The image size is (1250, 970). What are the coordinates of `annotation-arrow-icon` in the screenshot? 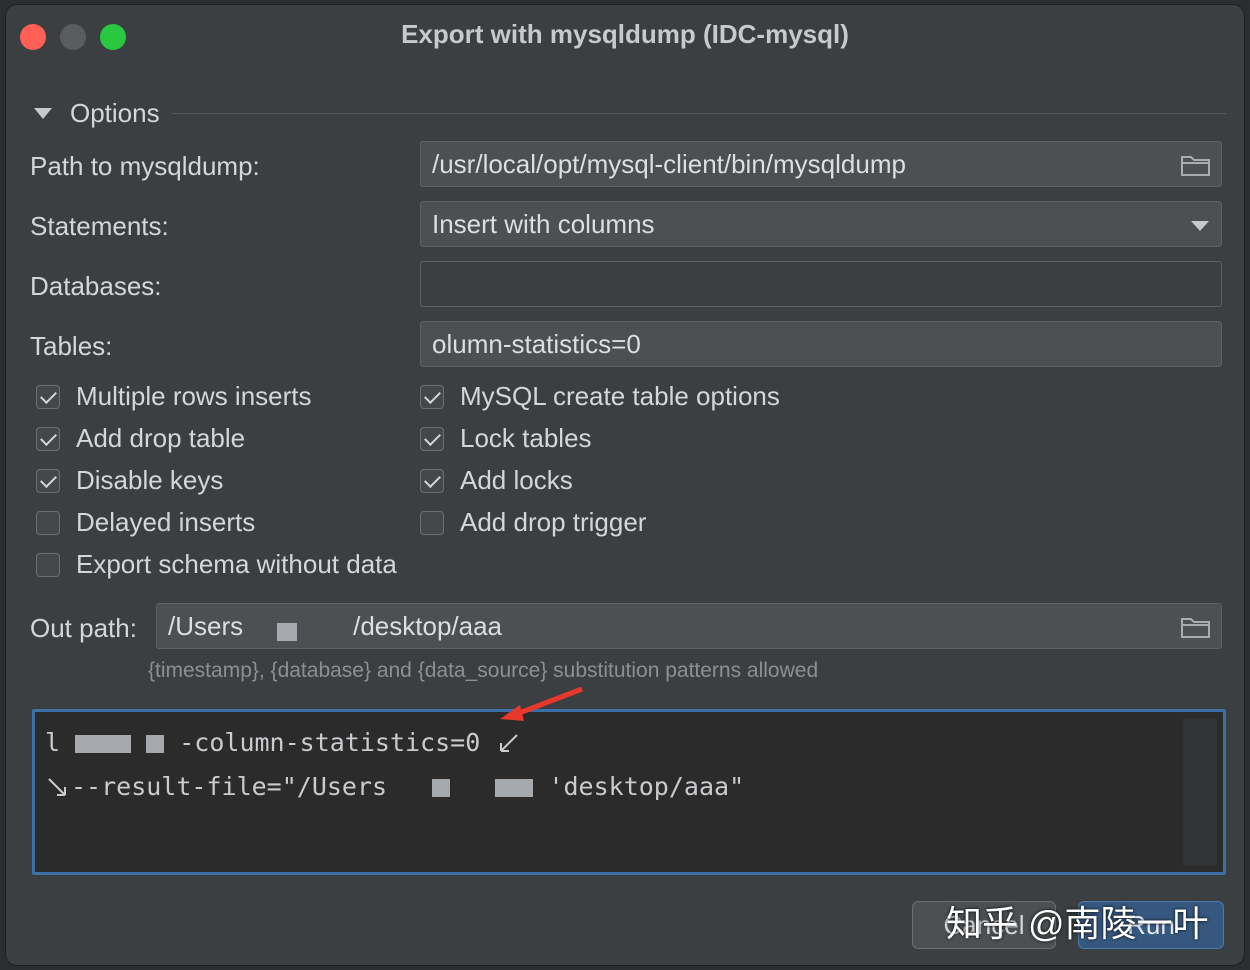 It's located at (544, 705).